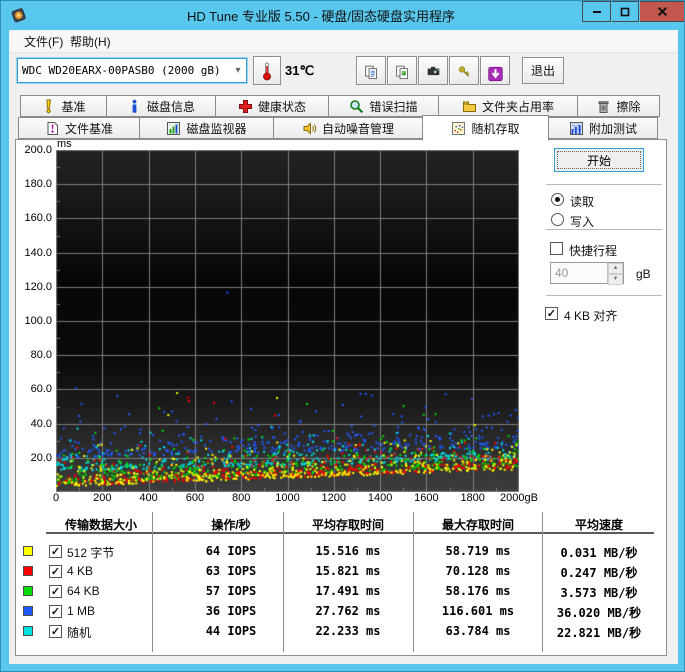 The width and height of the screenshot is (685, 672). I want to click on chevron-down-icon: ▾, so click(238, 70).